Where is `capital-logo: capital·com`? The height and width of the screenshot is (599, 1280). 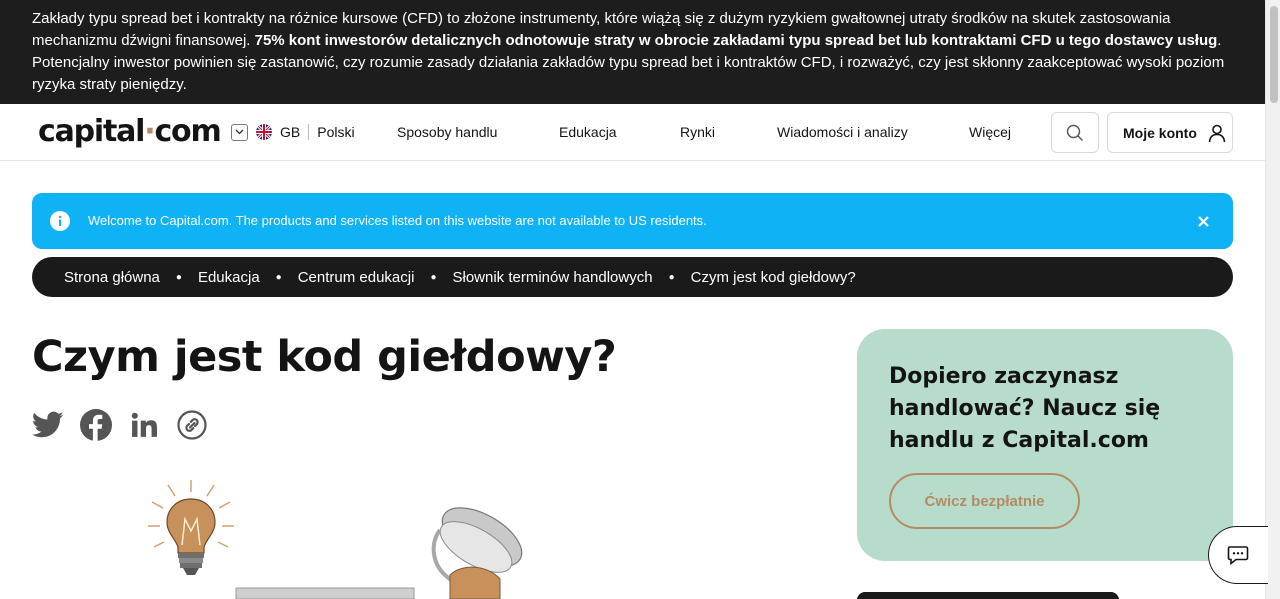 capital-logo: capital·com is located at coordinates (130, 132).